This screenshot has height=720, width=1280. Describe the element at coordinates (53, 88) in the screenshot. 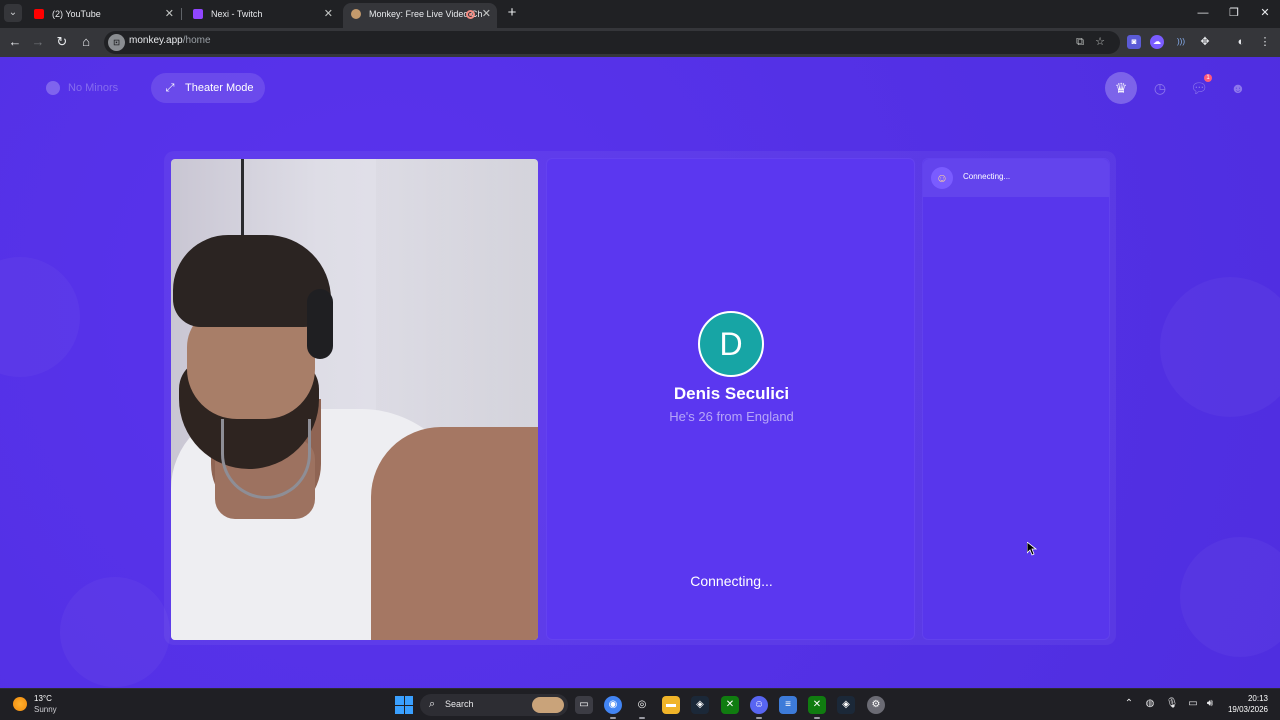

I see `no-minors-icon` at that location.